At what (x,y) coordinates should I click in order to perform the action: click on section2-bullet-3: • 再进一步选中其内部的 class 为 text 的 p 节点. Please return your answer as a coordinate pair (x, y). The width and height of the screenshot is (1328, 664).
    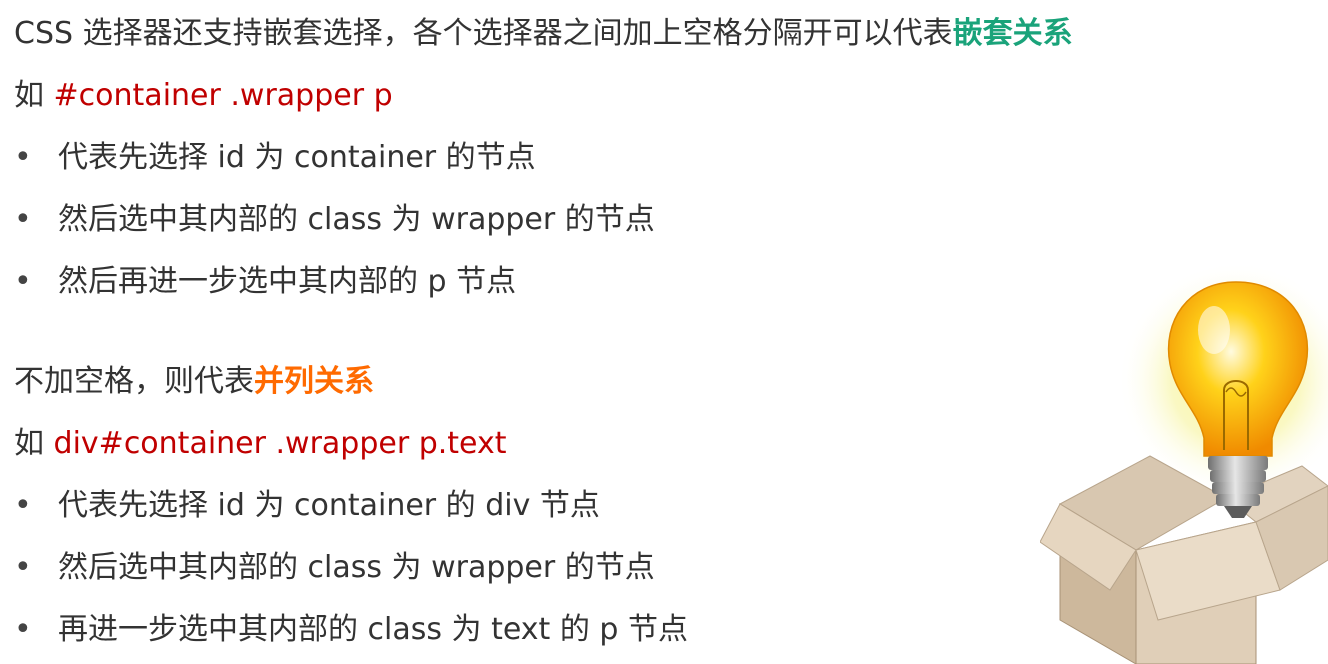
    Looking at the image, I should click on (351, 630).